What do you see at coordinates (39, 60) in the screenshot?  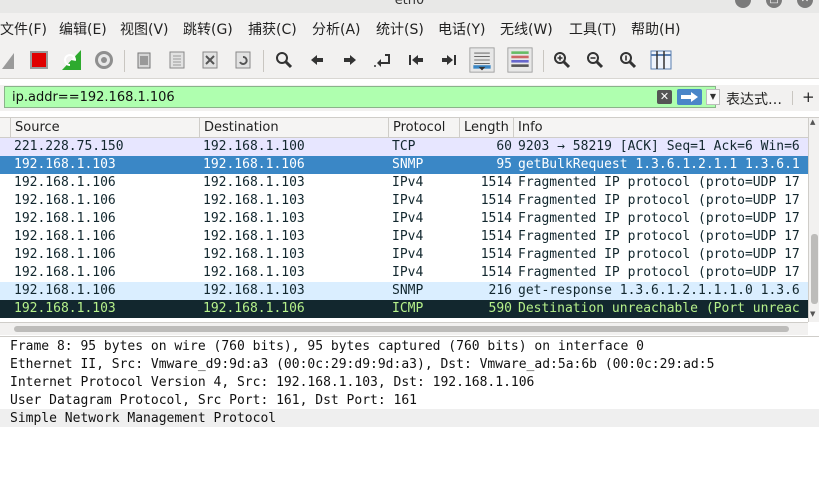 I see `stop-capture-icon` at bounding box center [39, 60].